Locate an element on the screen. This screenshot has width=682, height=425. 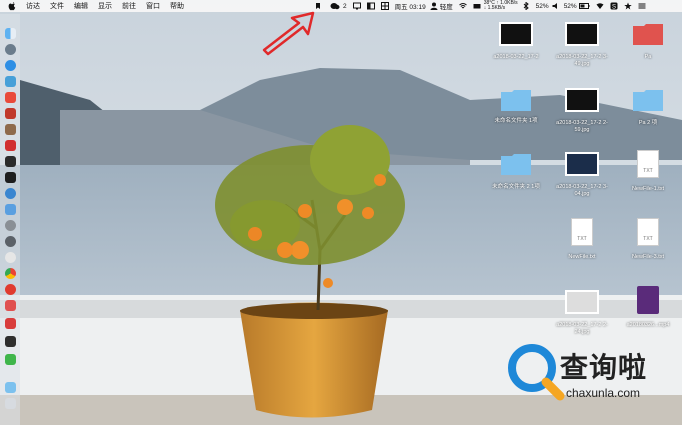
desktop-item-label: NewFile.txt is located at coordinates (582, 257).